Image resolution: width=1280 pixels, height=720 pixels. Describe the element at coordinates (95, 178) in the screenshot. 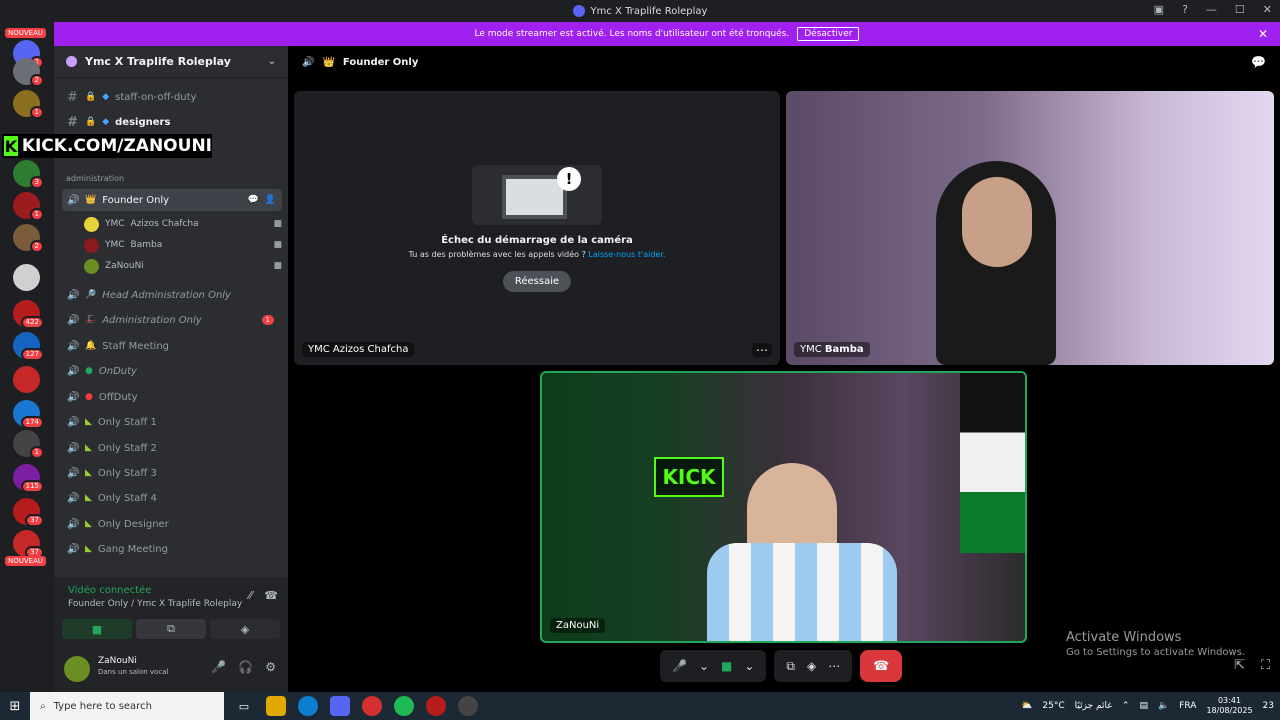

I see `category-administration: administration` at that location.